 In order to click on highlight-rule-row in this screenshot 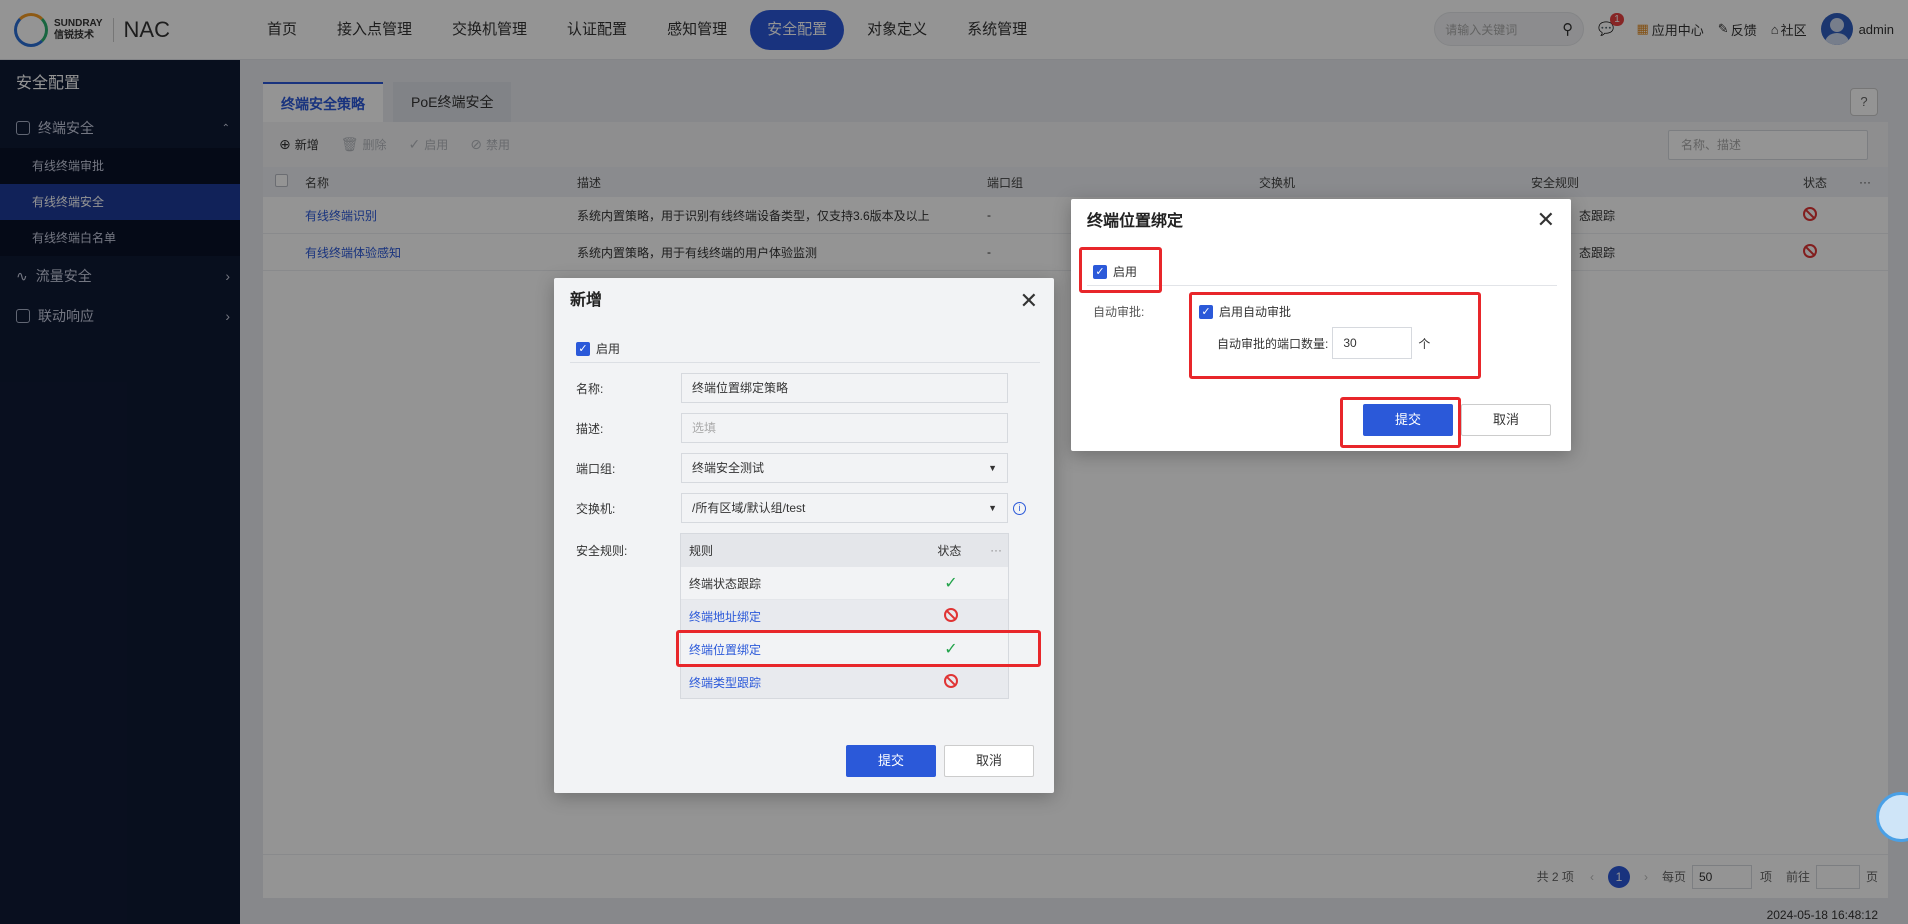, I will do `click(858, 648)`.